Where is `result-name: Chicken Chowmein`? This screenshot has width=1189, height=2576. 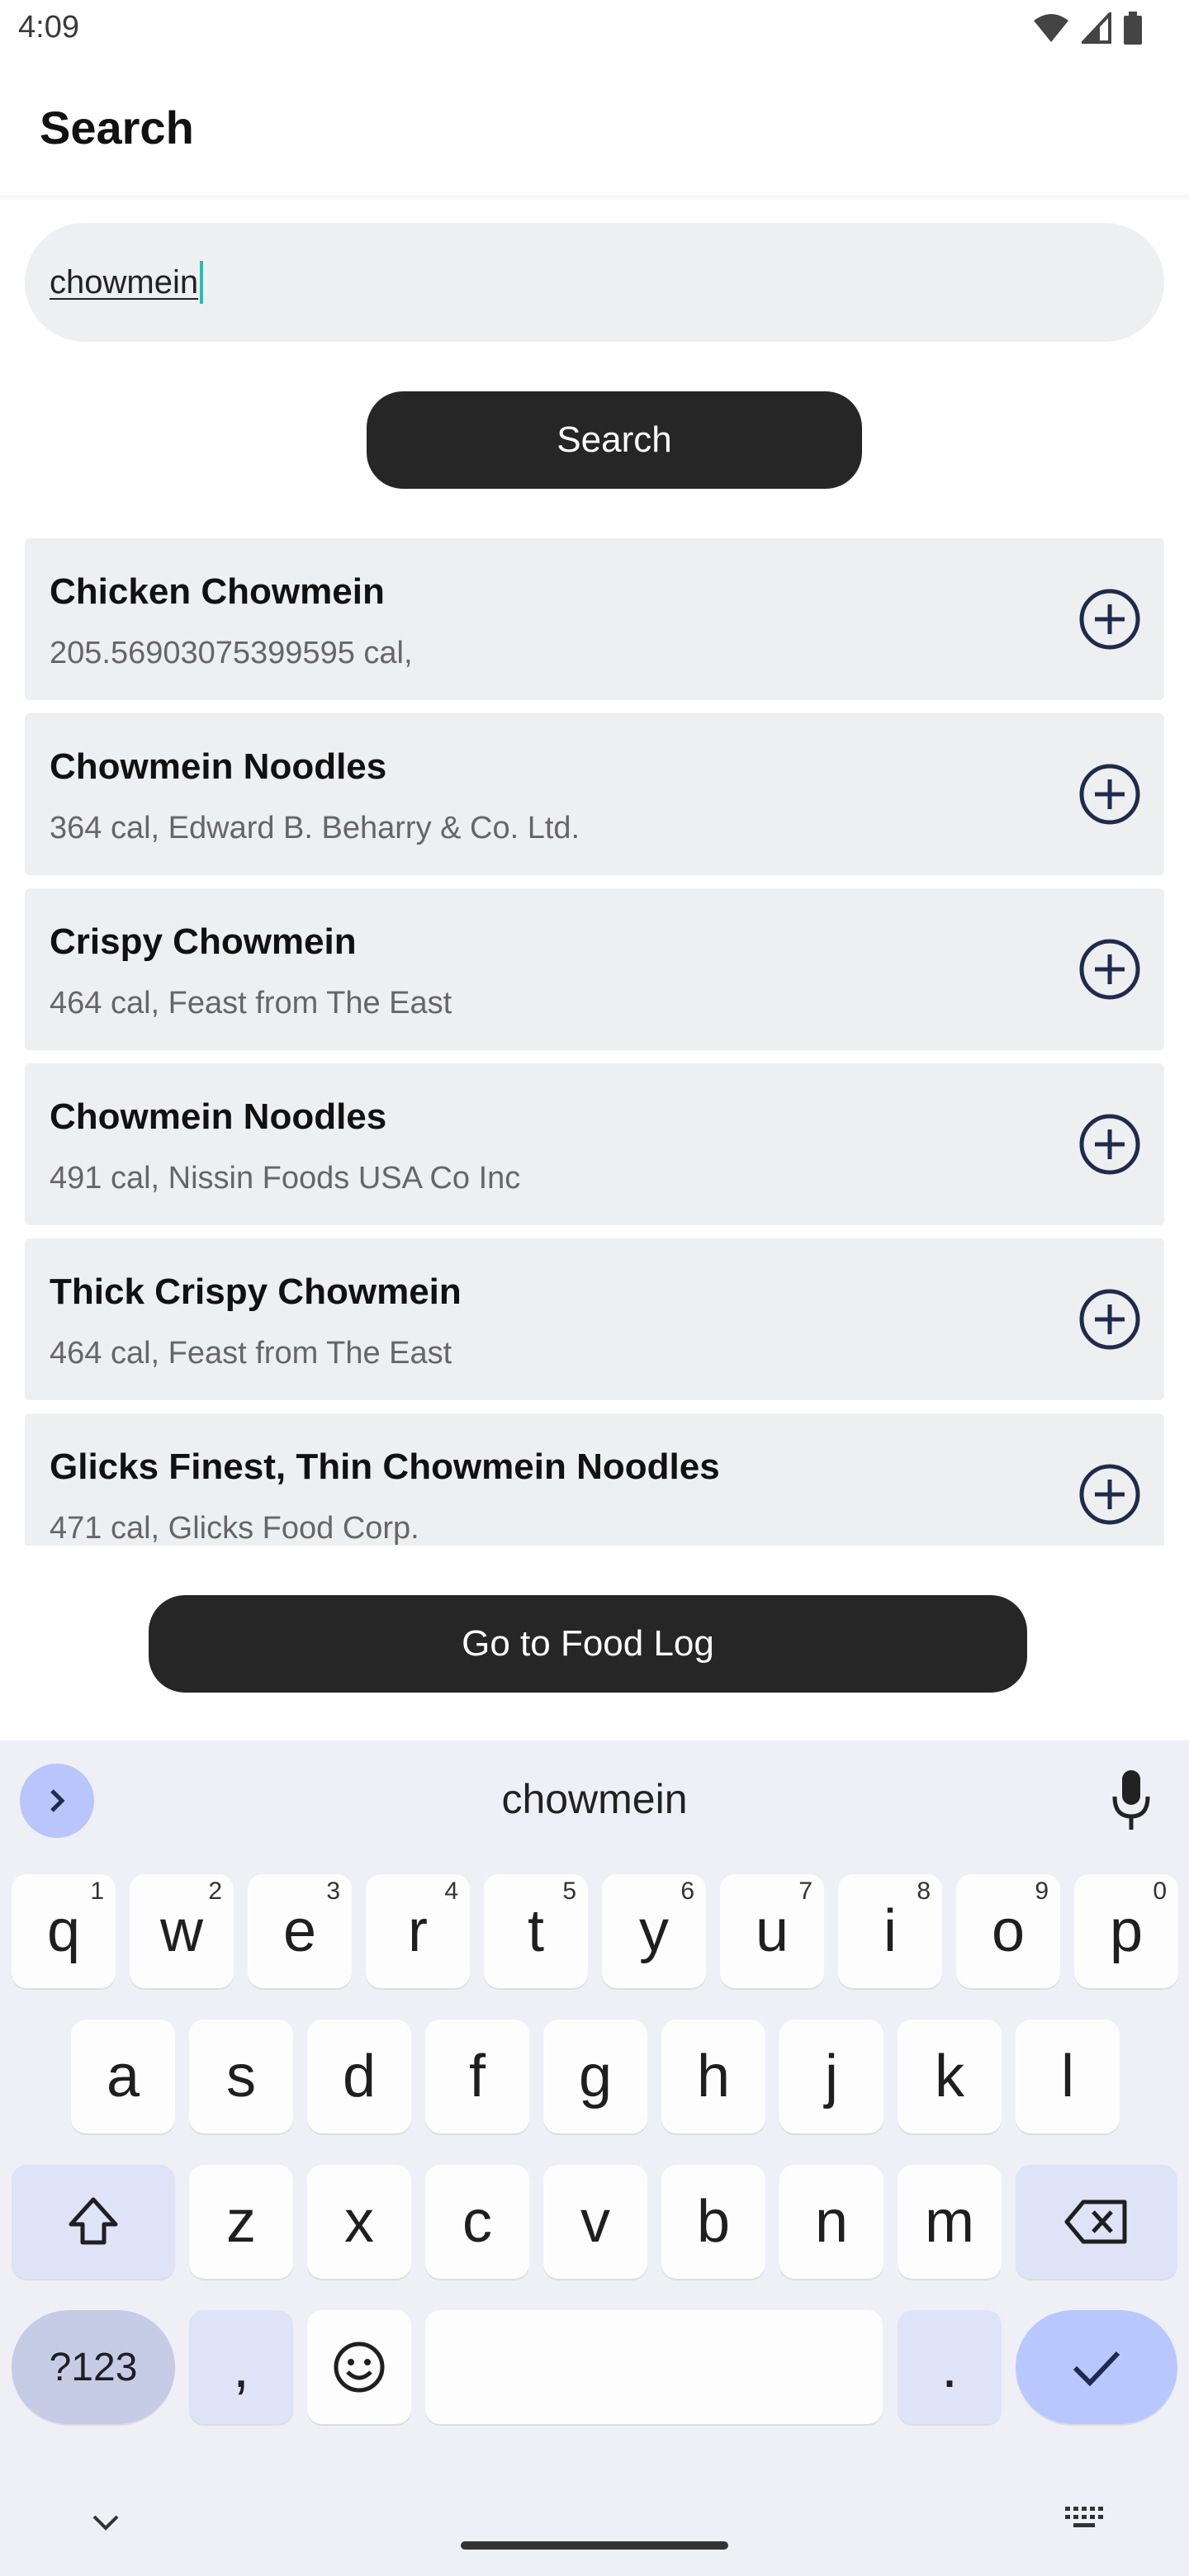
result-name: Chicken Chowmein is located at coordinates (217, 591).